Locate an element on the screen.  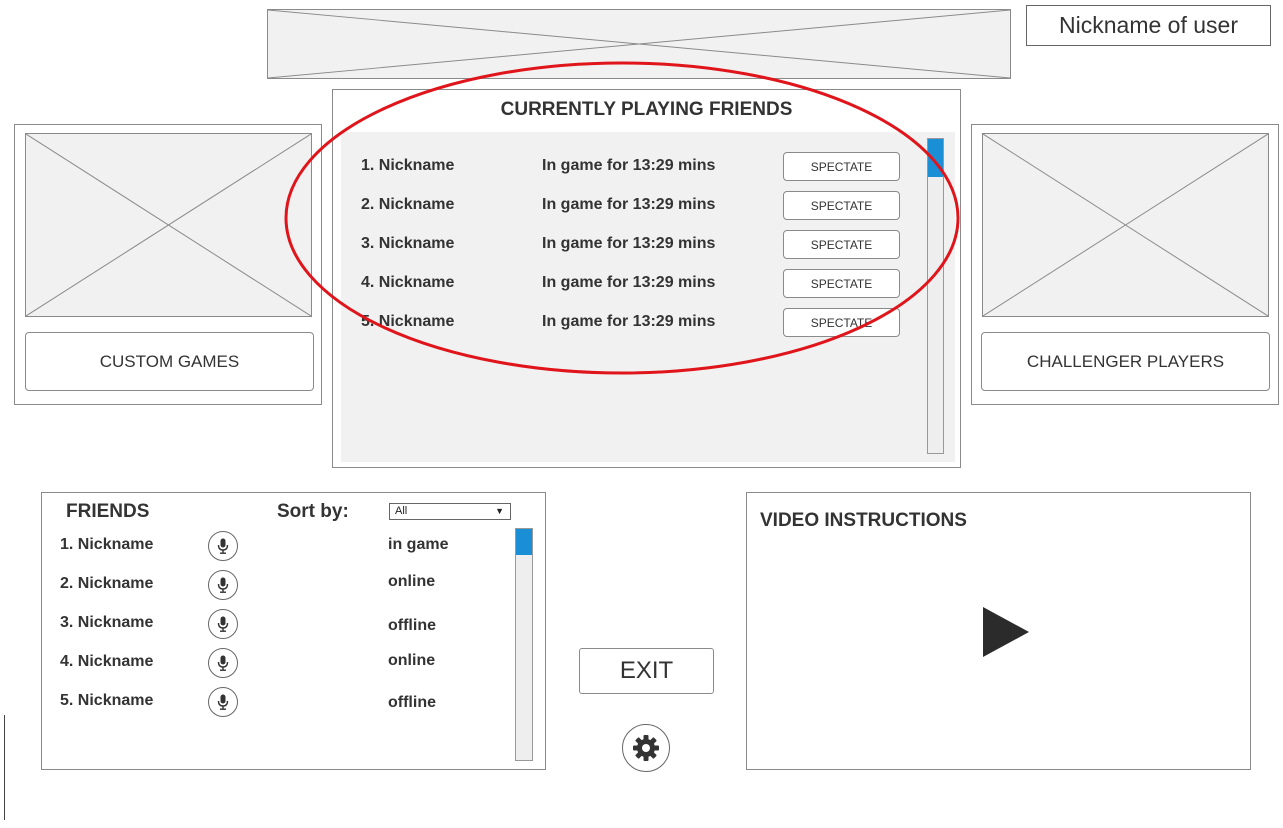
friends-scrollbar is located at coordinates (524, 644).